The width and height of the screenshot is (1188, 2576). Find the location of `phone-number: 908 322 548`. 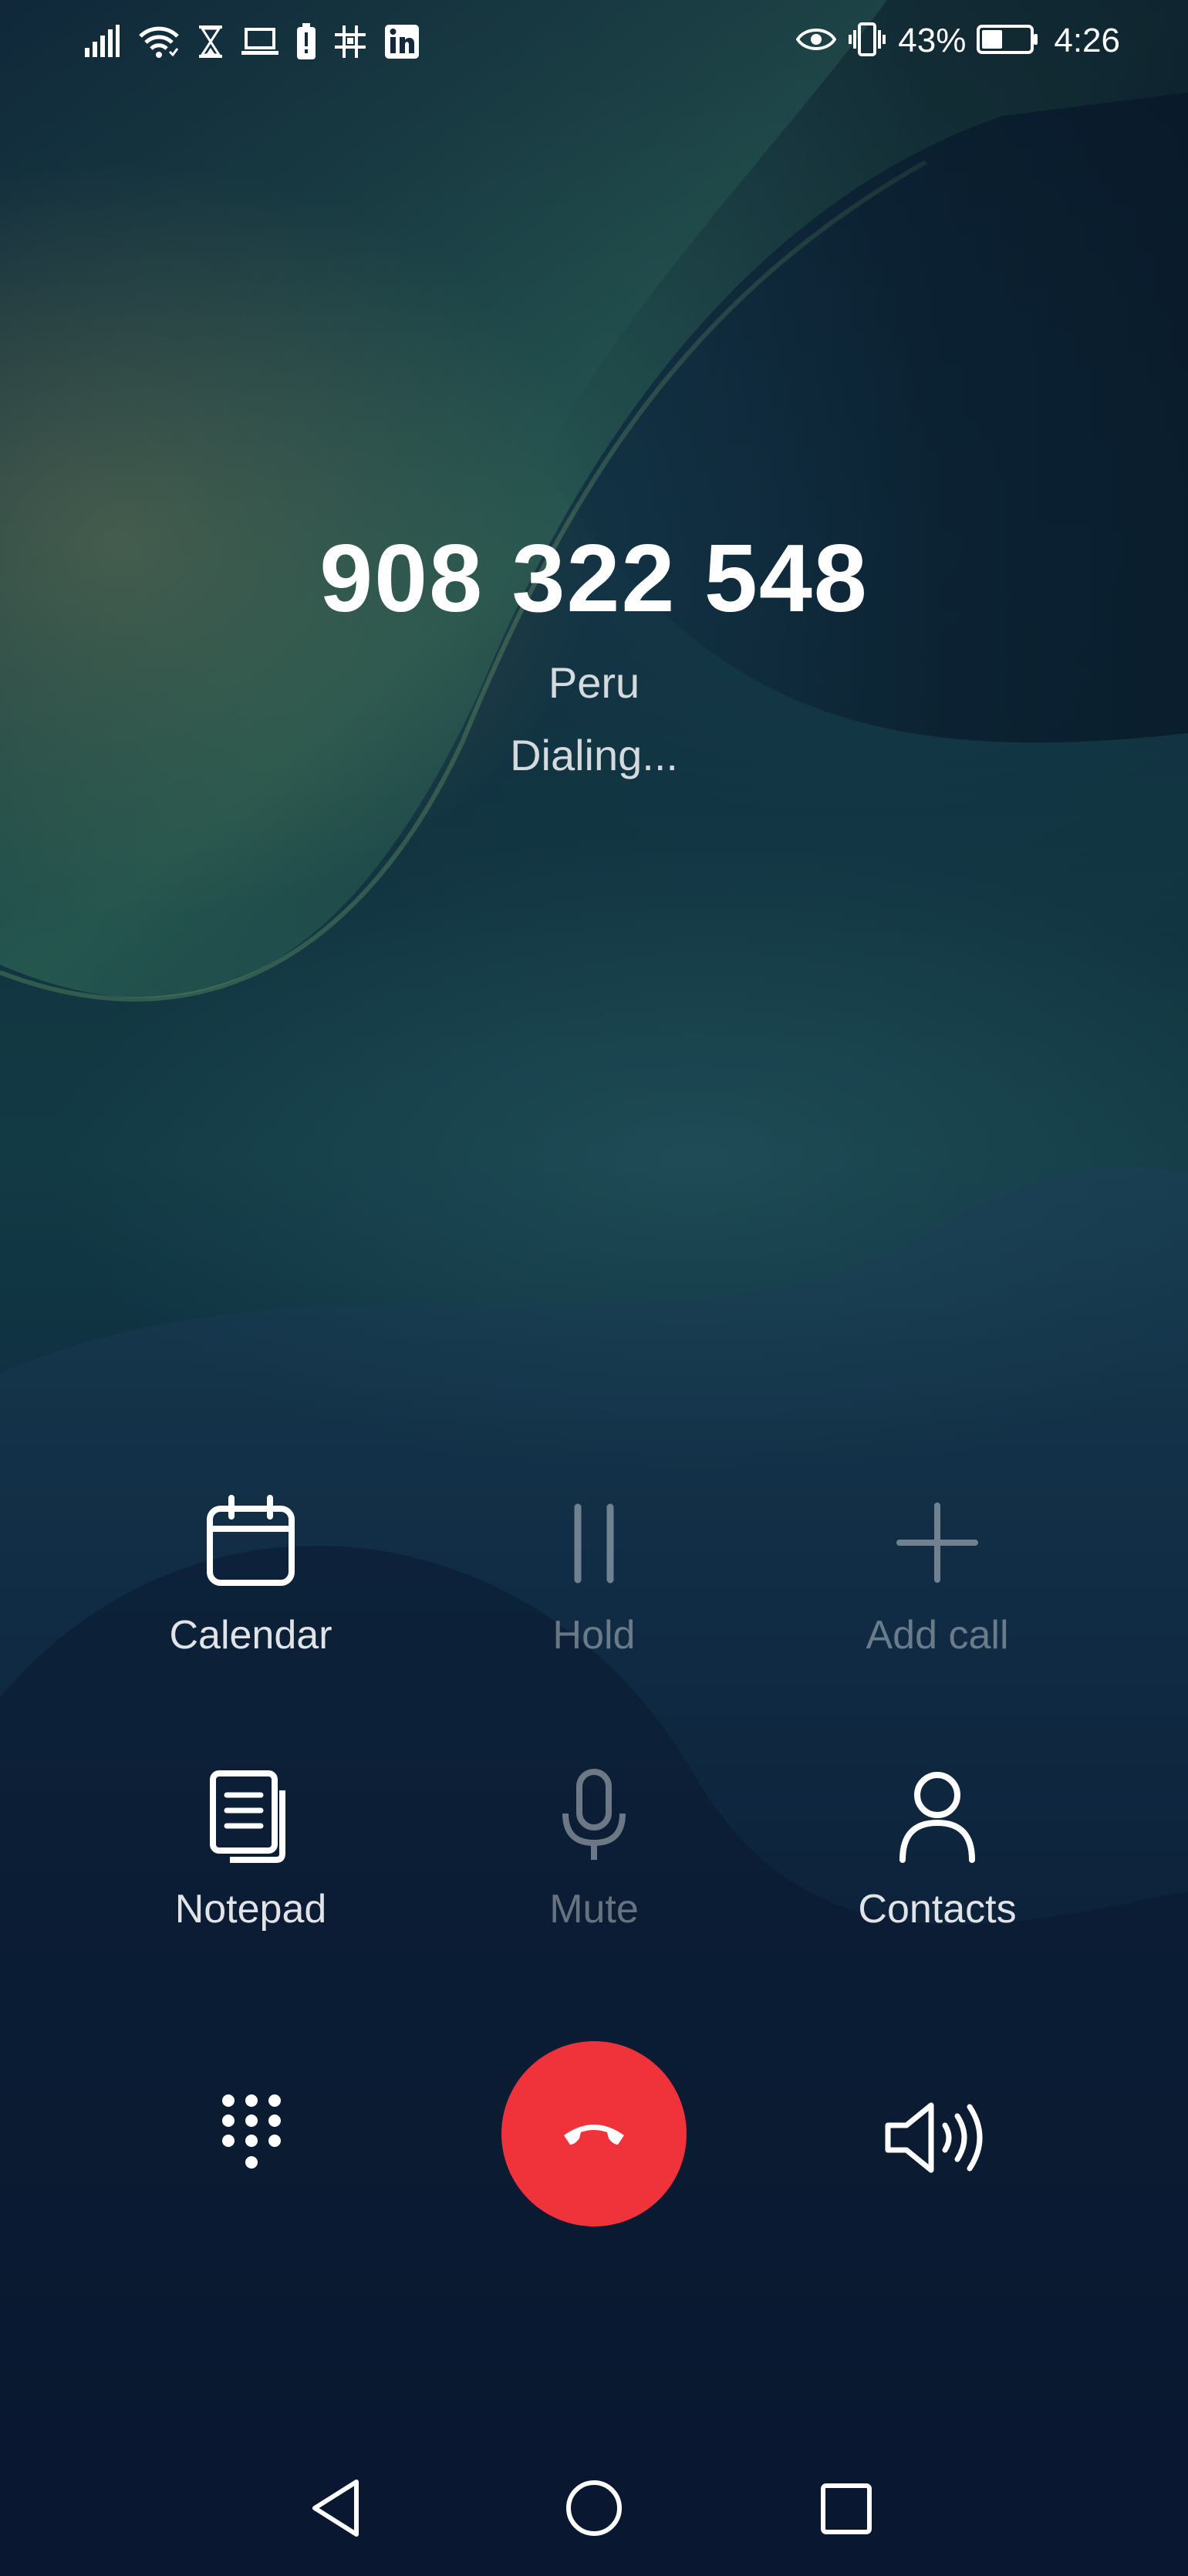

phone-number: 908 322 548 is located at coordinates (594, 579).